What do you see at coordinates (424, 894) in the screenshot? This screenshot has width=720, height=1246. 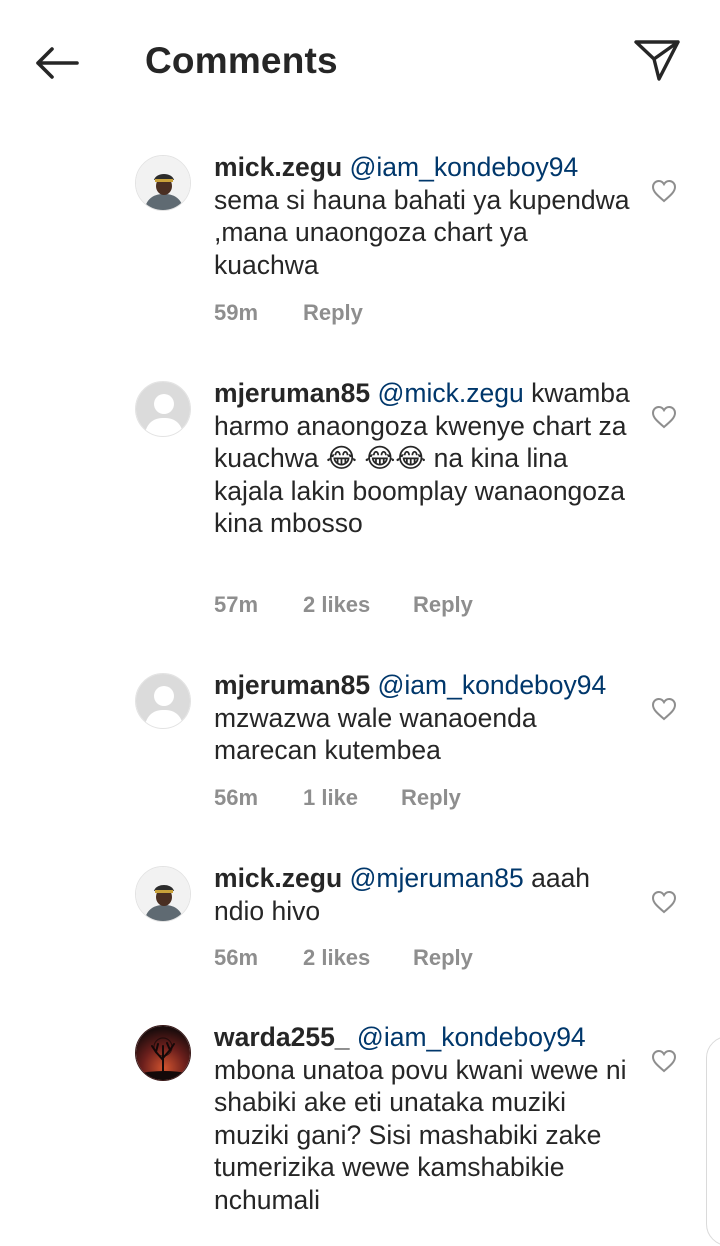 I see `comment-text: mick.zegu @mjeruman85 aaah ndio hivo` at bounding box center [424, 894].